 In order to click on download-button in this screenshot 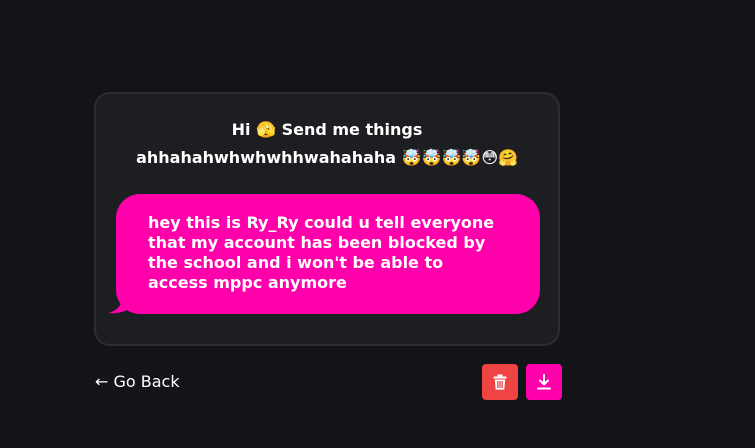, I will do `click(544, 382)`.